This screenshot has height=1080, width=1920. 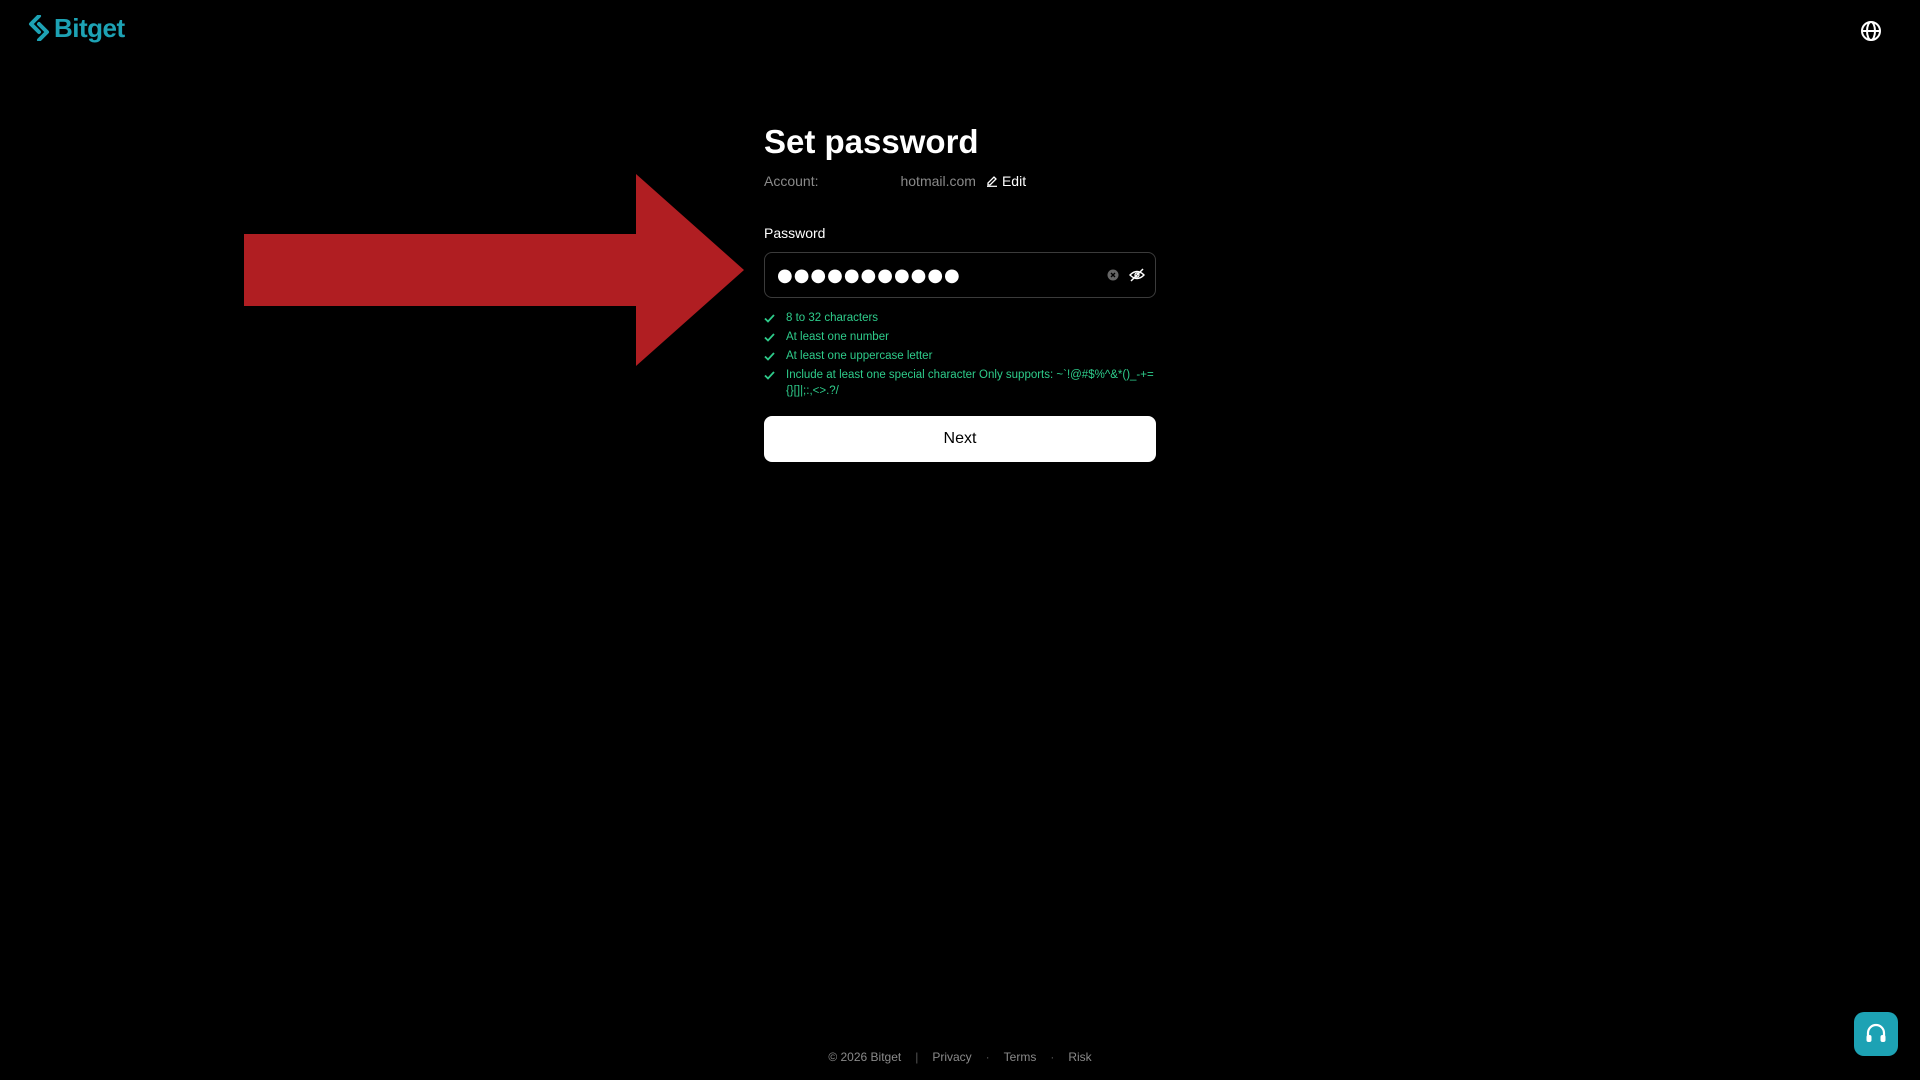 What do you see at coordinates (791, 181) in the screenshot?
I see `account-label: Account:` at bounding box center [791, 181].